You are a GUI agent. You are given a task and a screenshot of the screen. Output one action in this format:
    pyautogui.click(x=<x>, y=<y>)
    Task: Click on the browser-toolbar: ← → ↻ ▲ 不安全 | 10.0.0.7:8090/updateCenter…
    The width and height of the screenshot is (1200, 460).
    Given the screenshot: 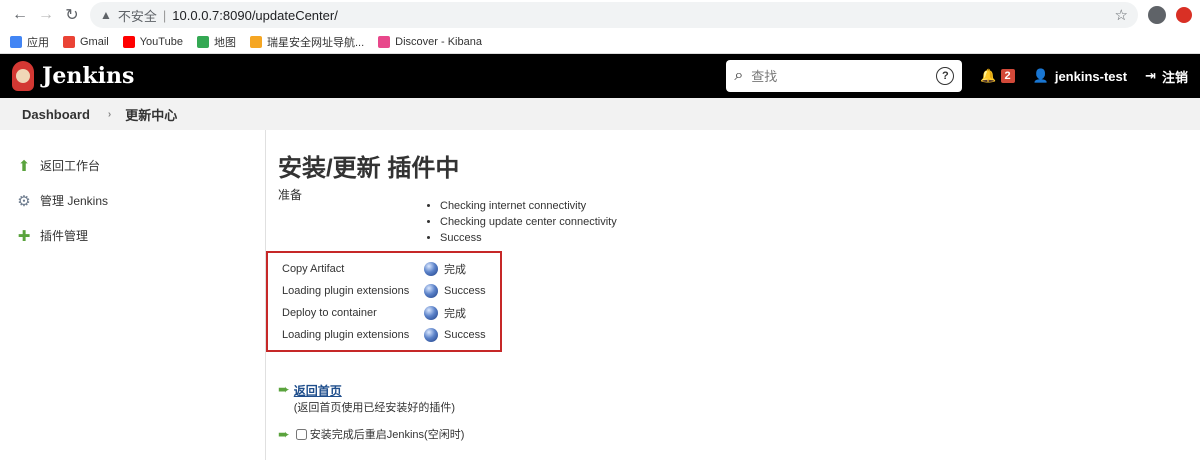 What is the action you would take?
    pyautogui.click(x=600, y=15)
    